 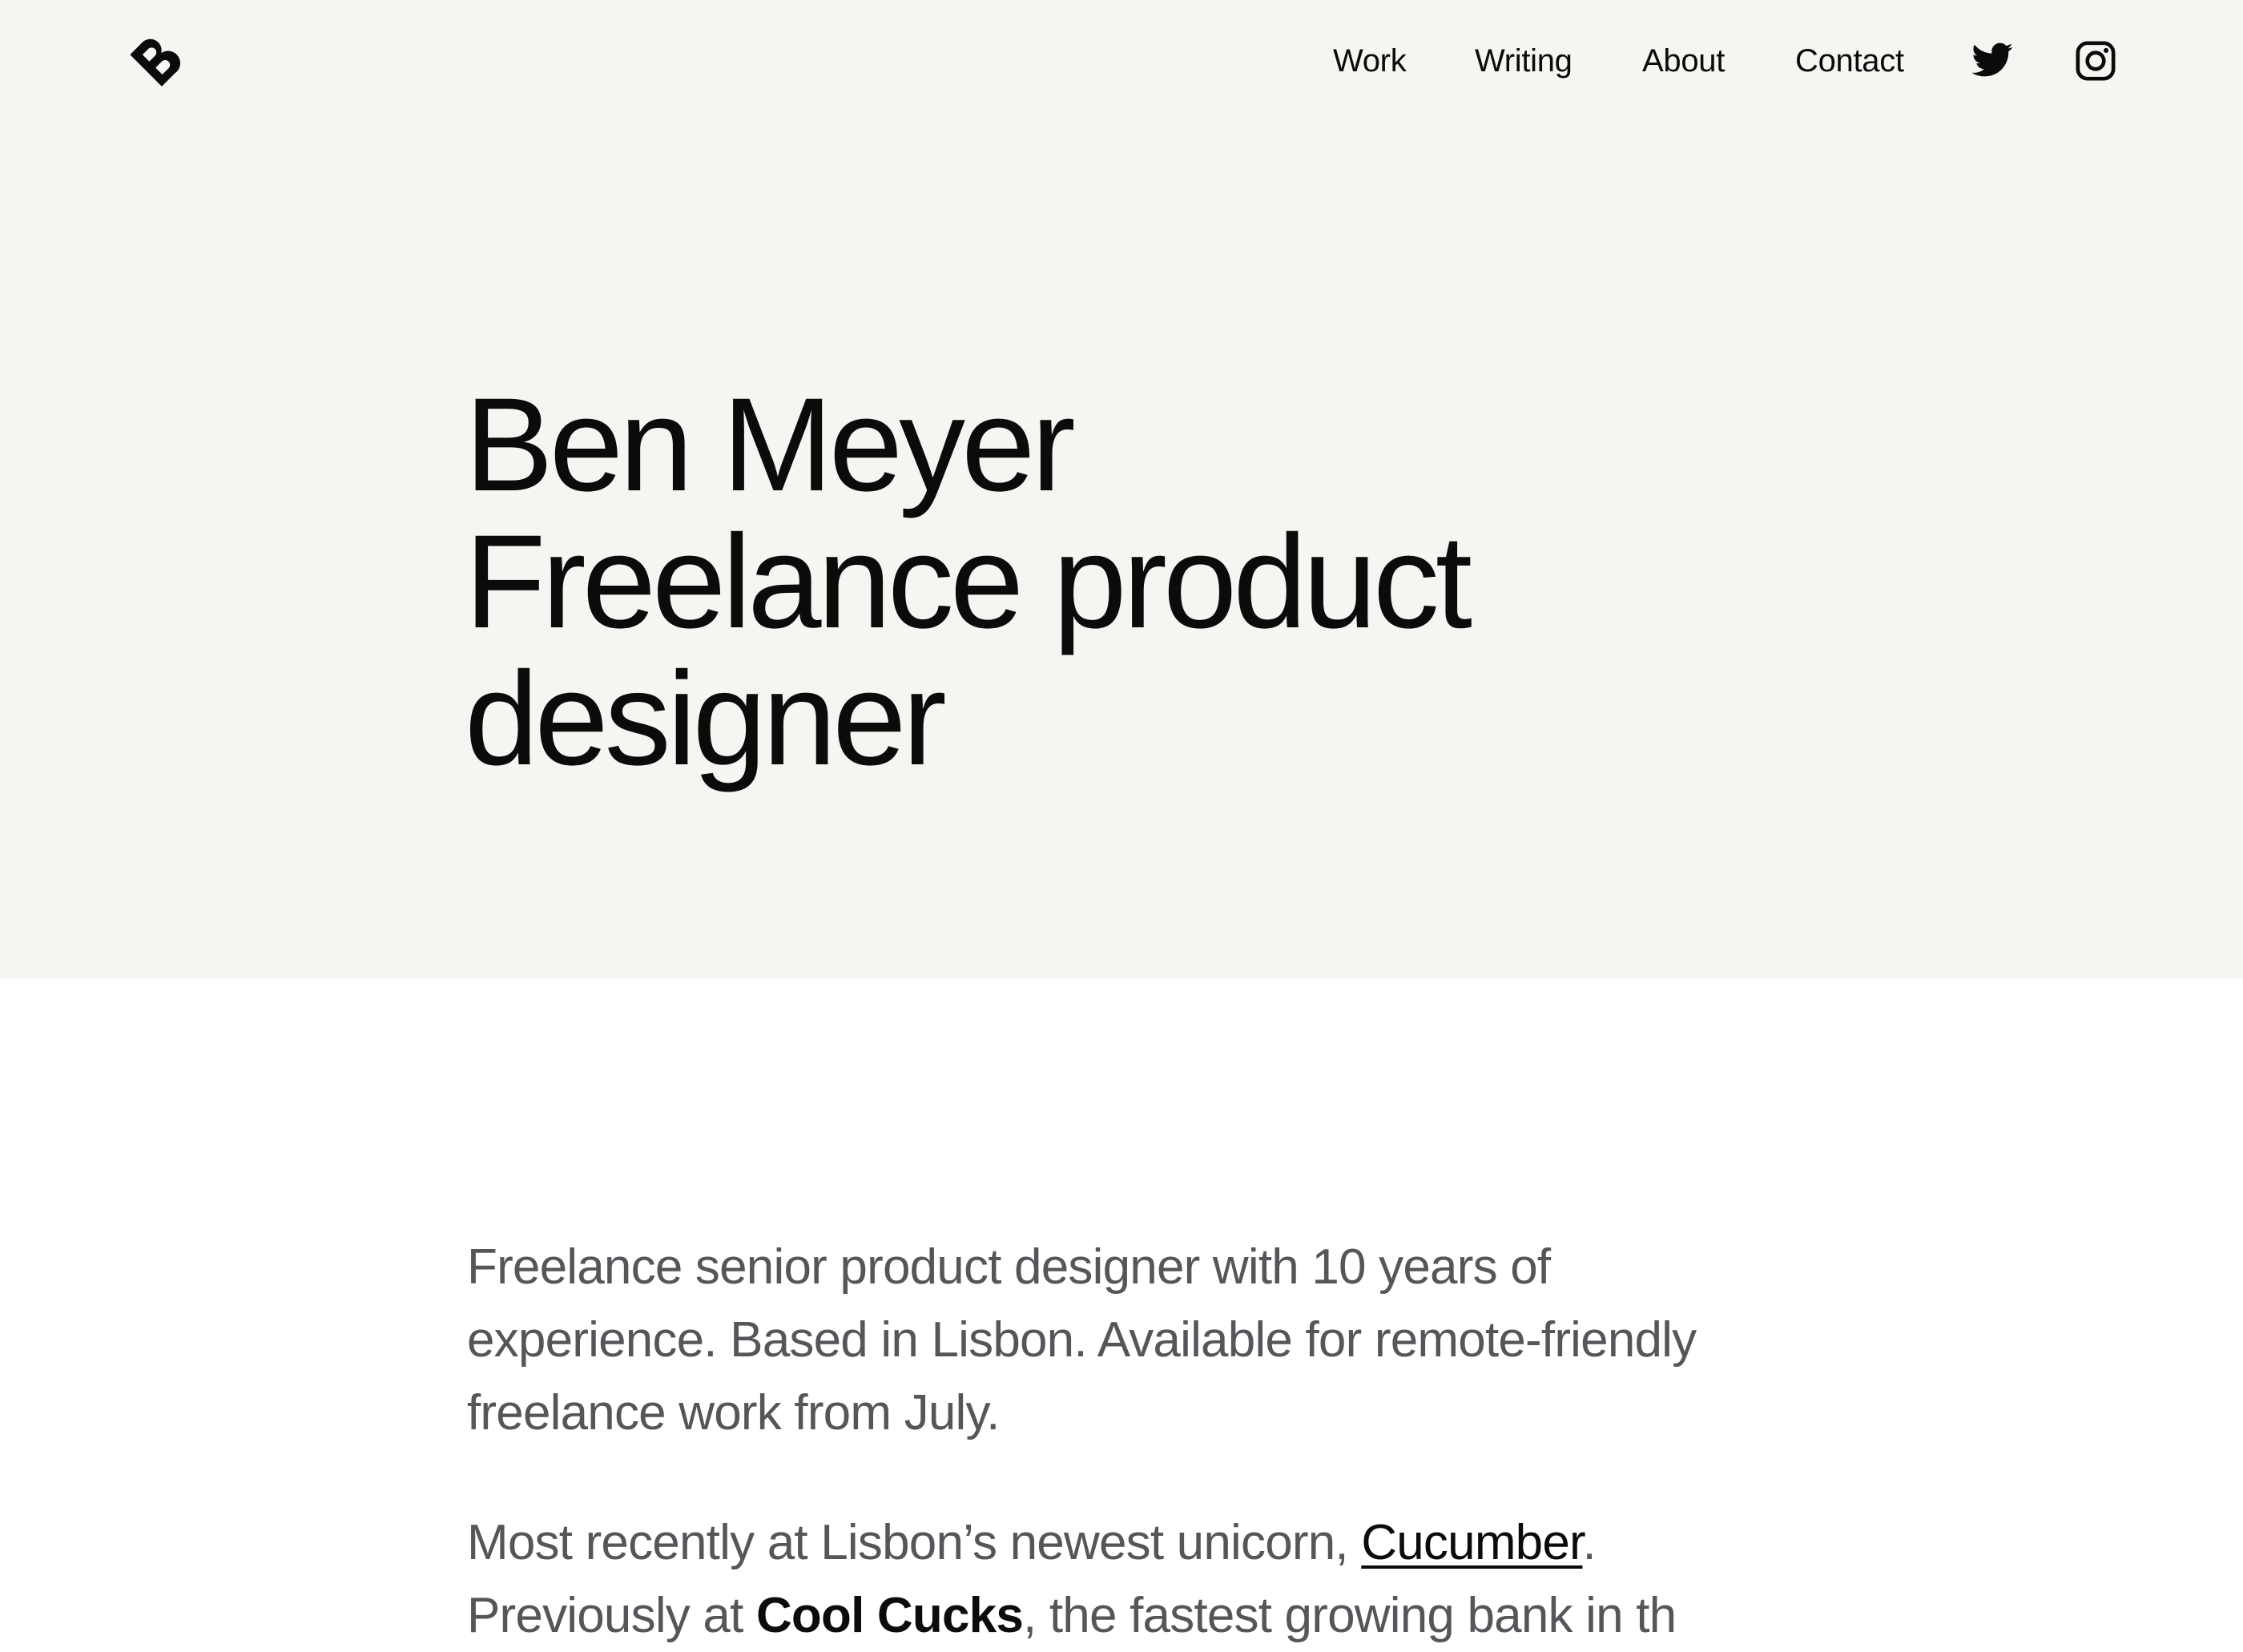 I want to click on twitter-icon, so click(x=1992, y=61).